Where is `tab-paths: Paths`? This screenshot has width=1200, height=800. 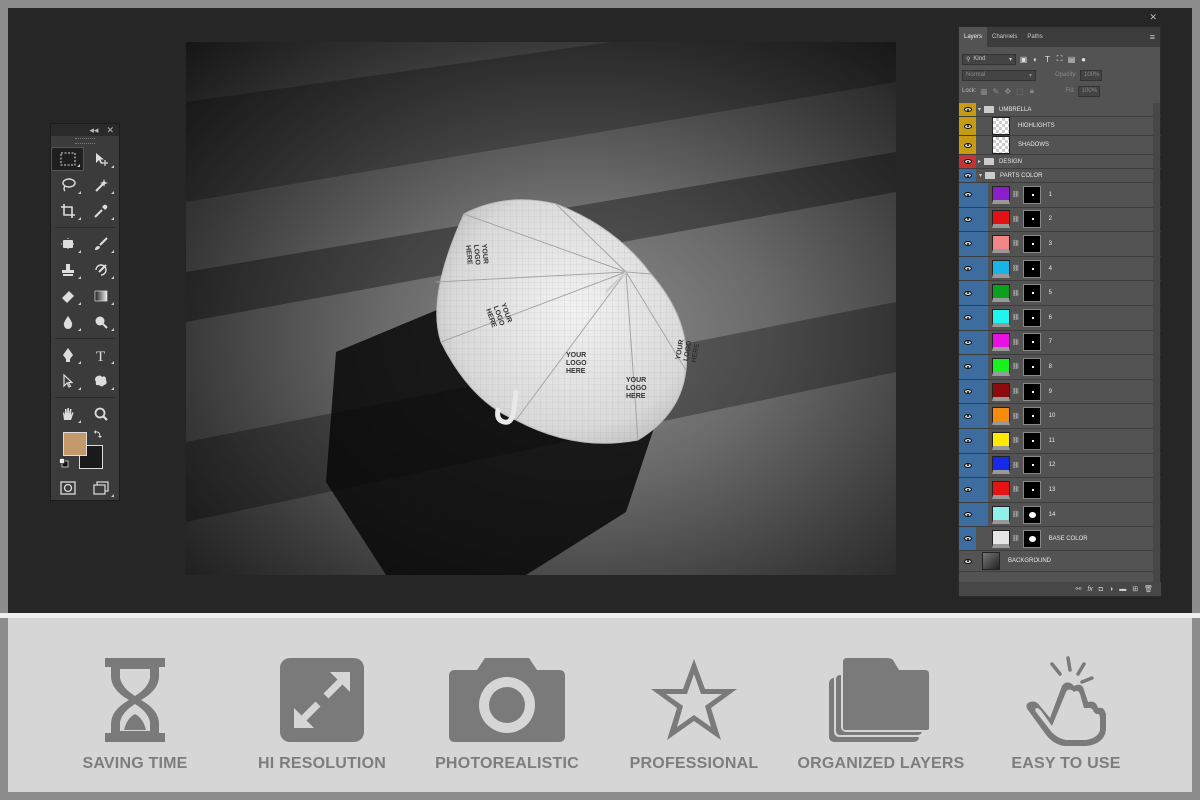 tab-paths: Paths is located at coordinates (1034, 37).